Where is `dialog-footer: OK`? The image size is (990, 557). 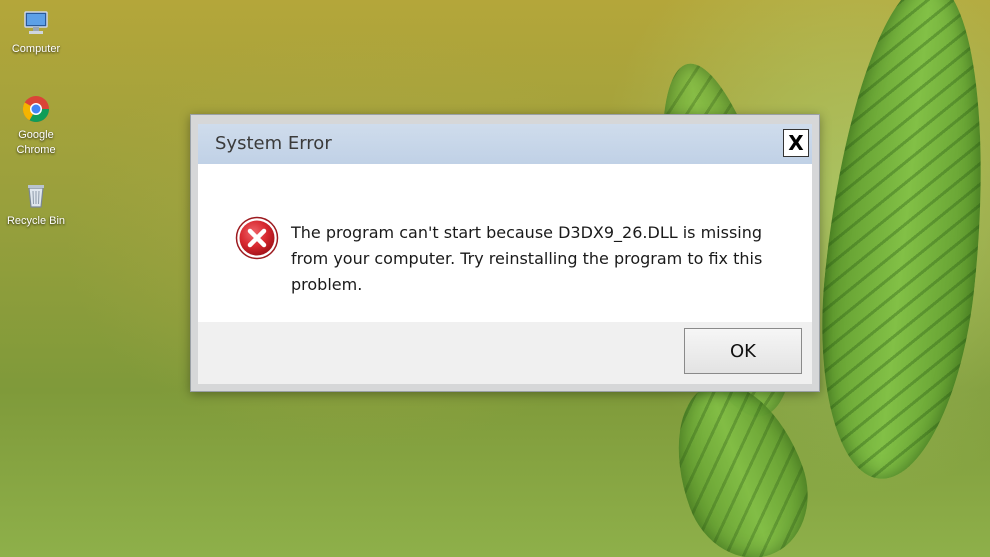 dialog-footer: OK is located at coordinates (505, 353).